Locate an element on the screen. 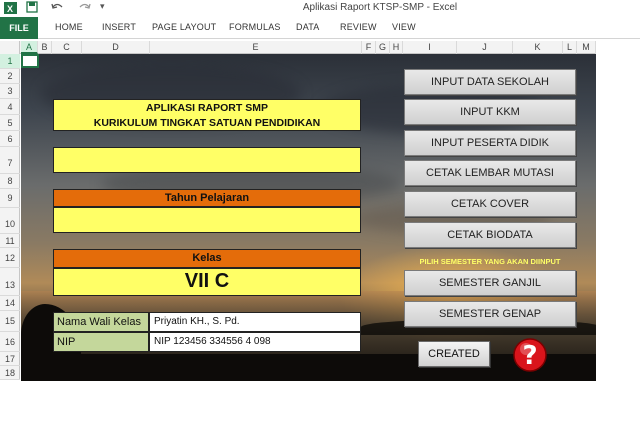  sheet-empty-margin is located at coordinates (618, 211).